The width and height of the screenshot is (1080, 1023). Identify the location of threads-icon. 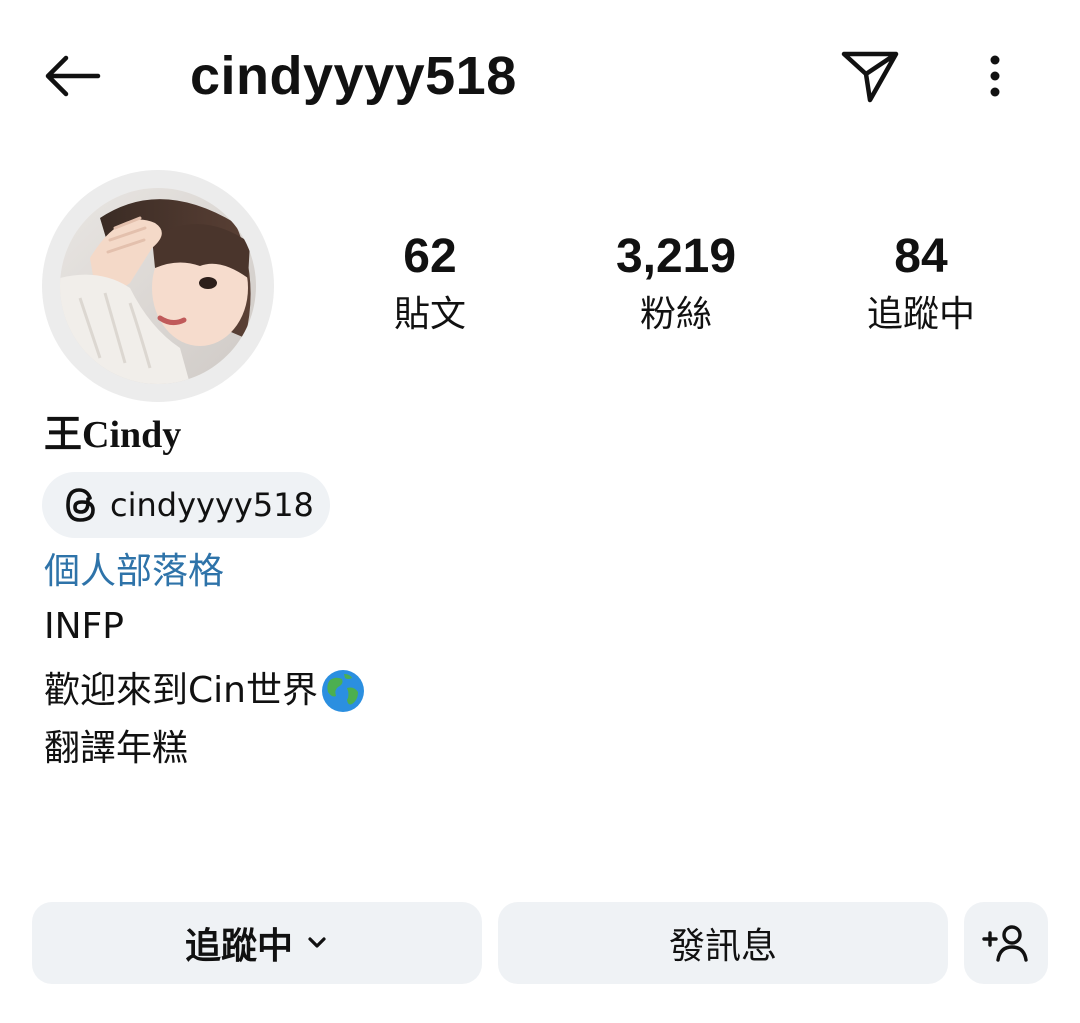
(81, 505).